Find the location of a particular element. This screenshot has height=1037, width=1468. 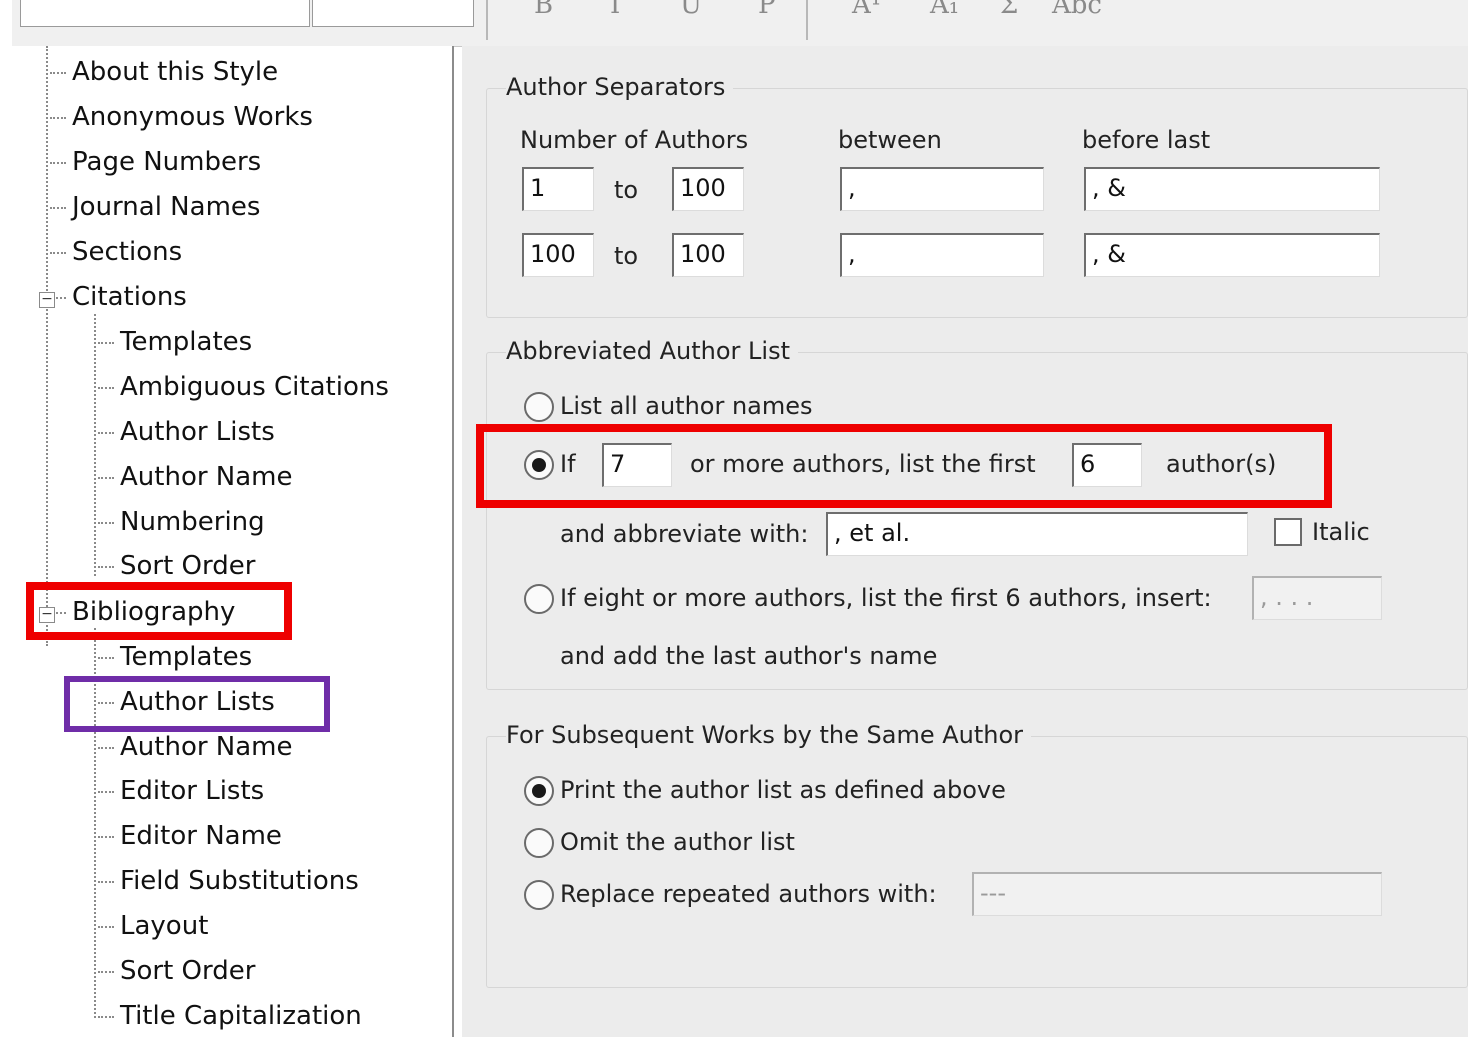

replace-authors-radio is located at coordinates (539, 895).